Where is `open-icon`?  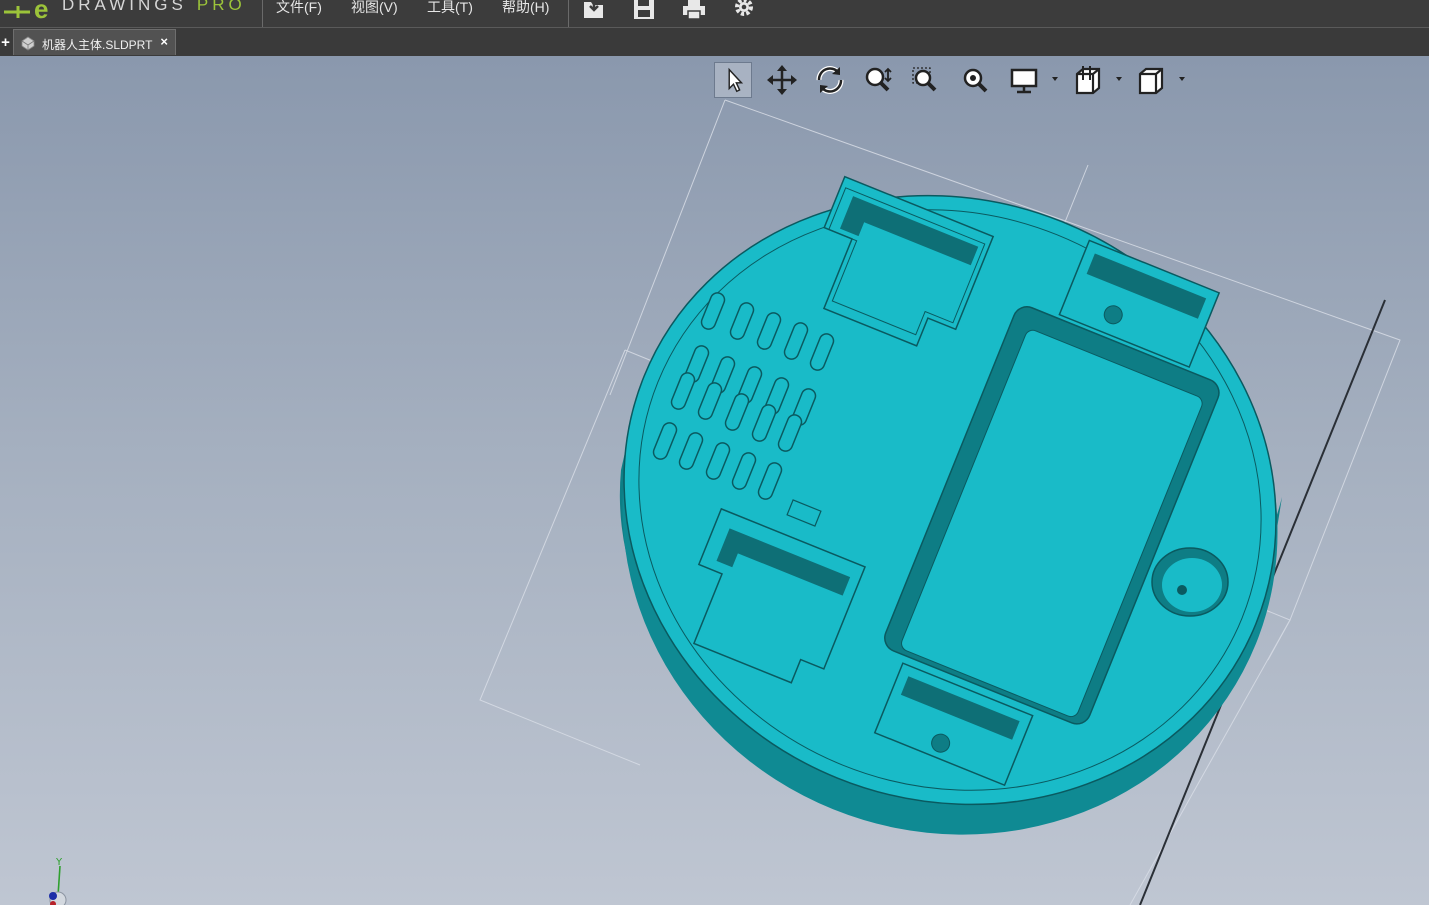
open-icon is located at coordinates (594, 11).